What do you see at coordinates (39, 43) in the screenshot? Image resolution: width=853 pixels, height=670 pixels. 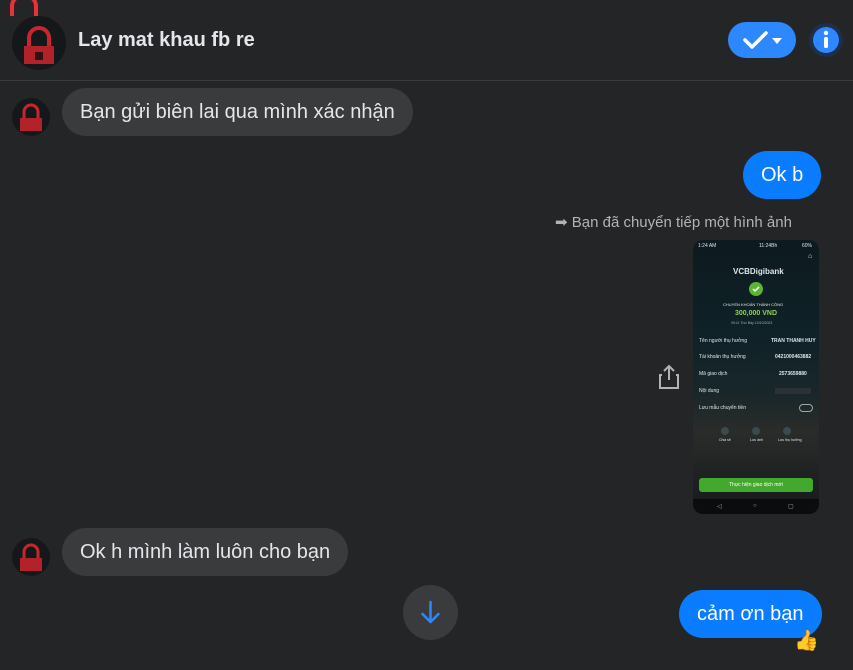 I see `contact-avatar` at bounding box center [39, 43].